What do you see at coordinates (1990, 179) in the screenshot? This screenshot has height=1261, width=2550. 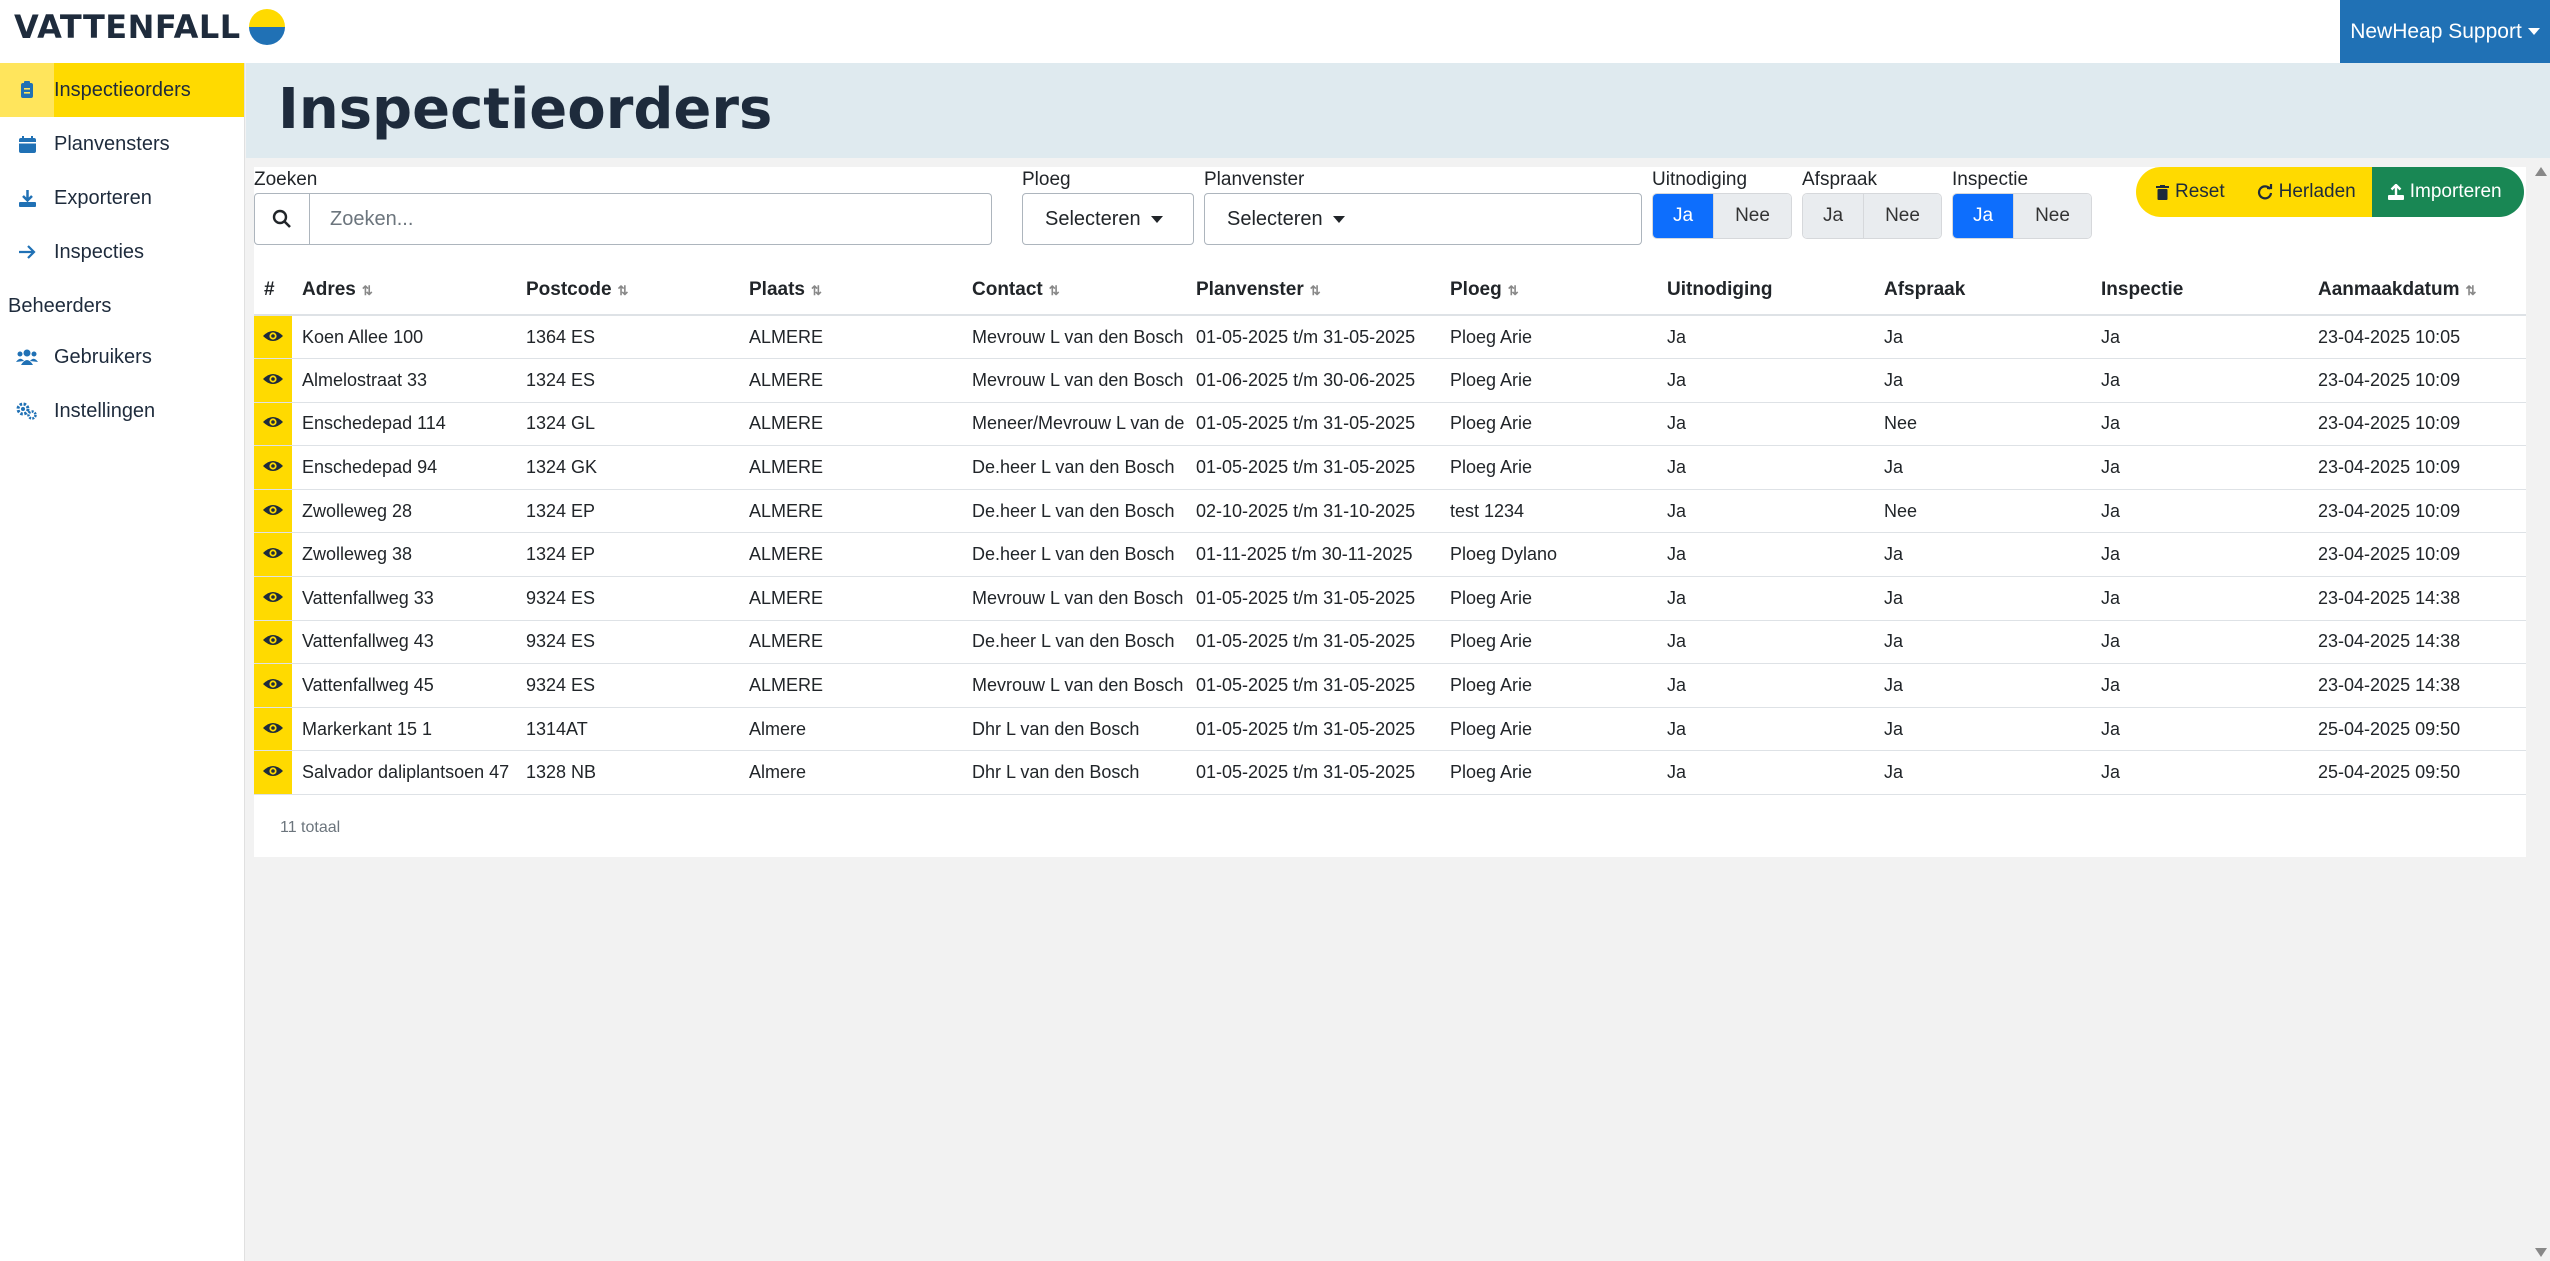 I see `inspectie-label: Inspectie` at bounding box center [1990, 179].